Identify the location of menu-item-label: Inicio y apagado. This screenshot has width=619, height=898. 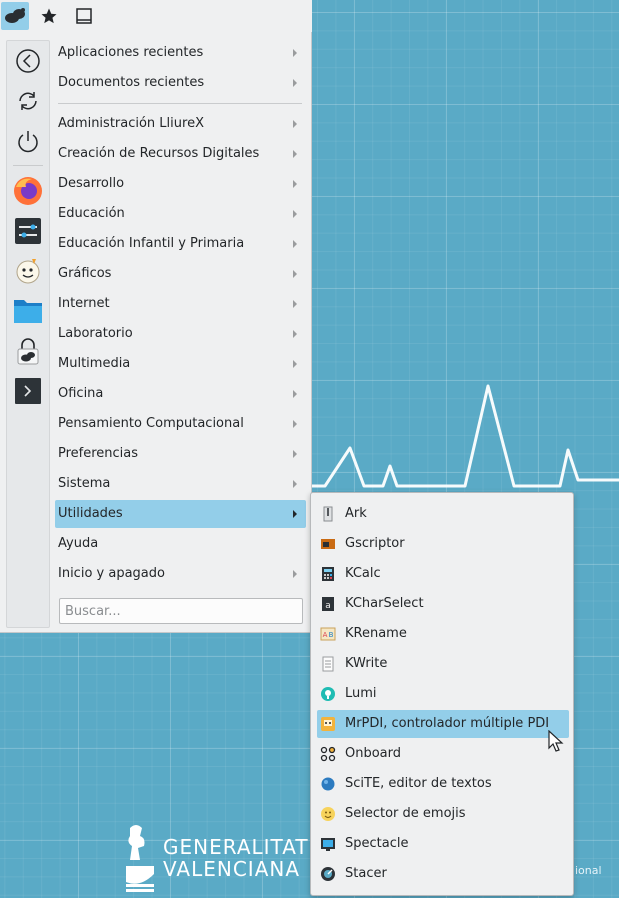
(111, 573).